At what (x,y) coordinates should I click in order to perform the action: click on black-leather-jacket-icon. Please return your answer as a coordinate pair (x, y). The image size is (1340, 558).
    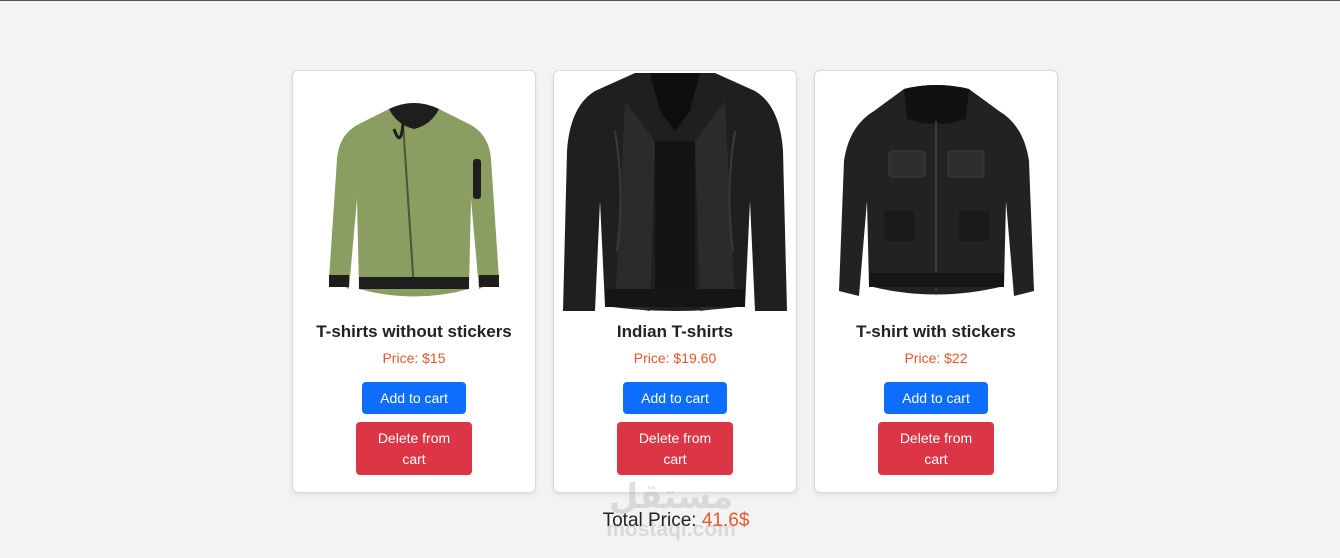
    Looking at the image, I should click on (675, 192).